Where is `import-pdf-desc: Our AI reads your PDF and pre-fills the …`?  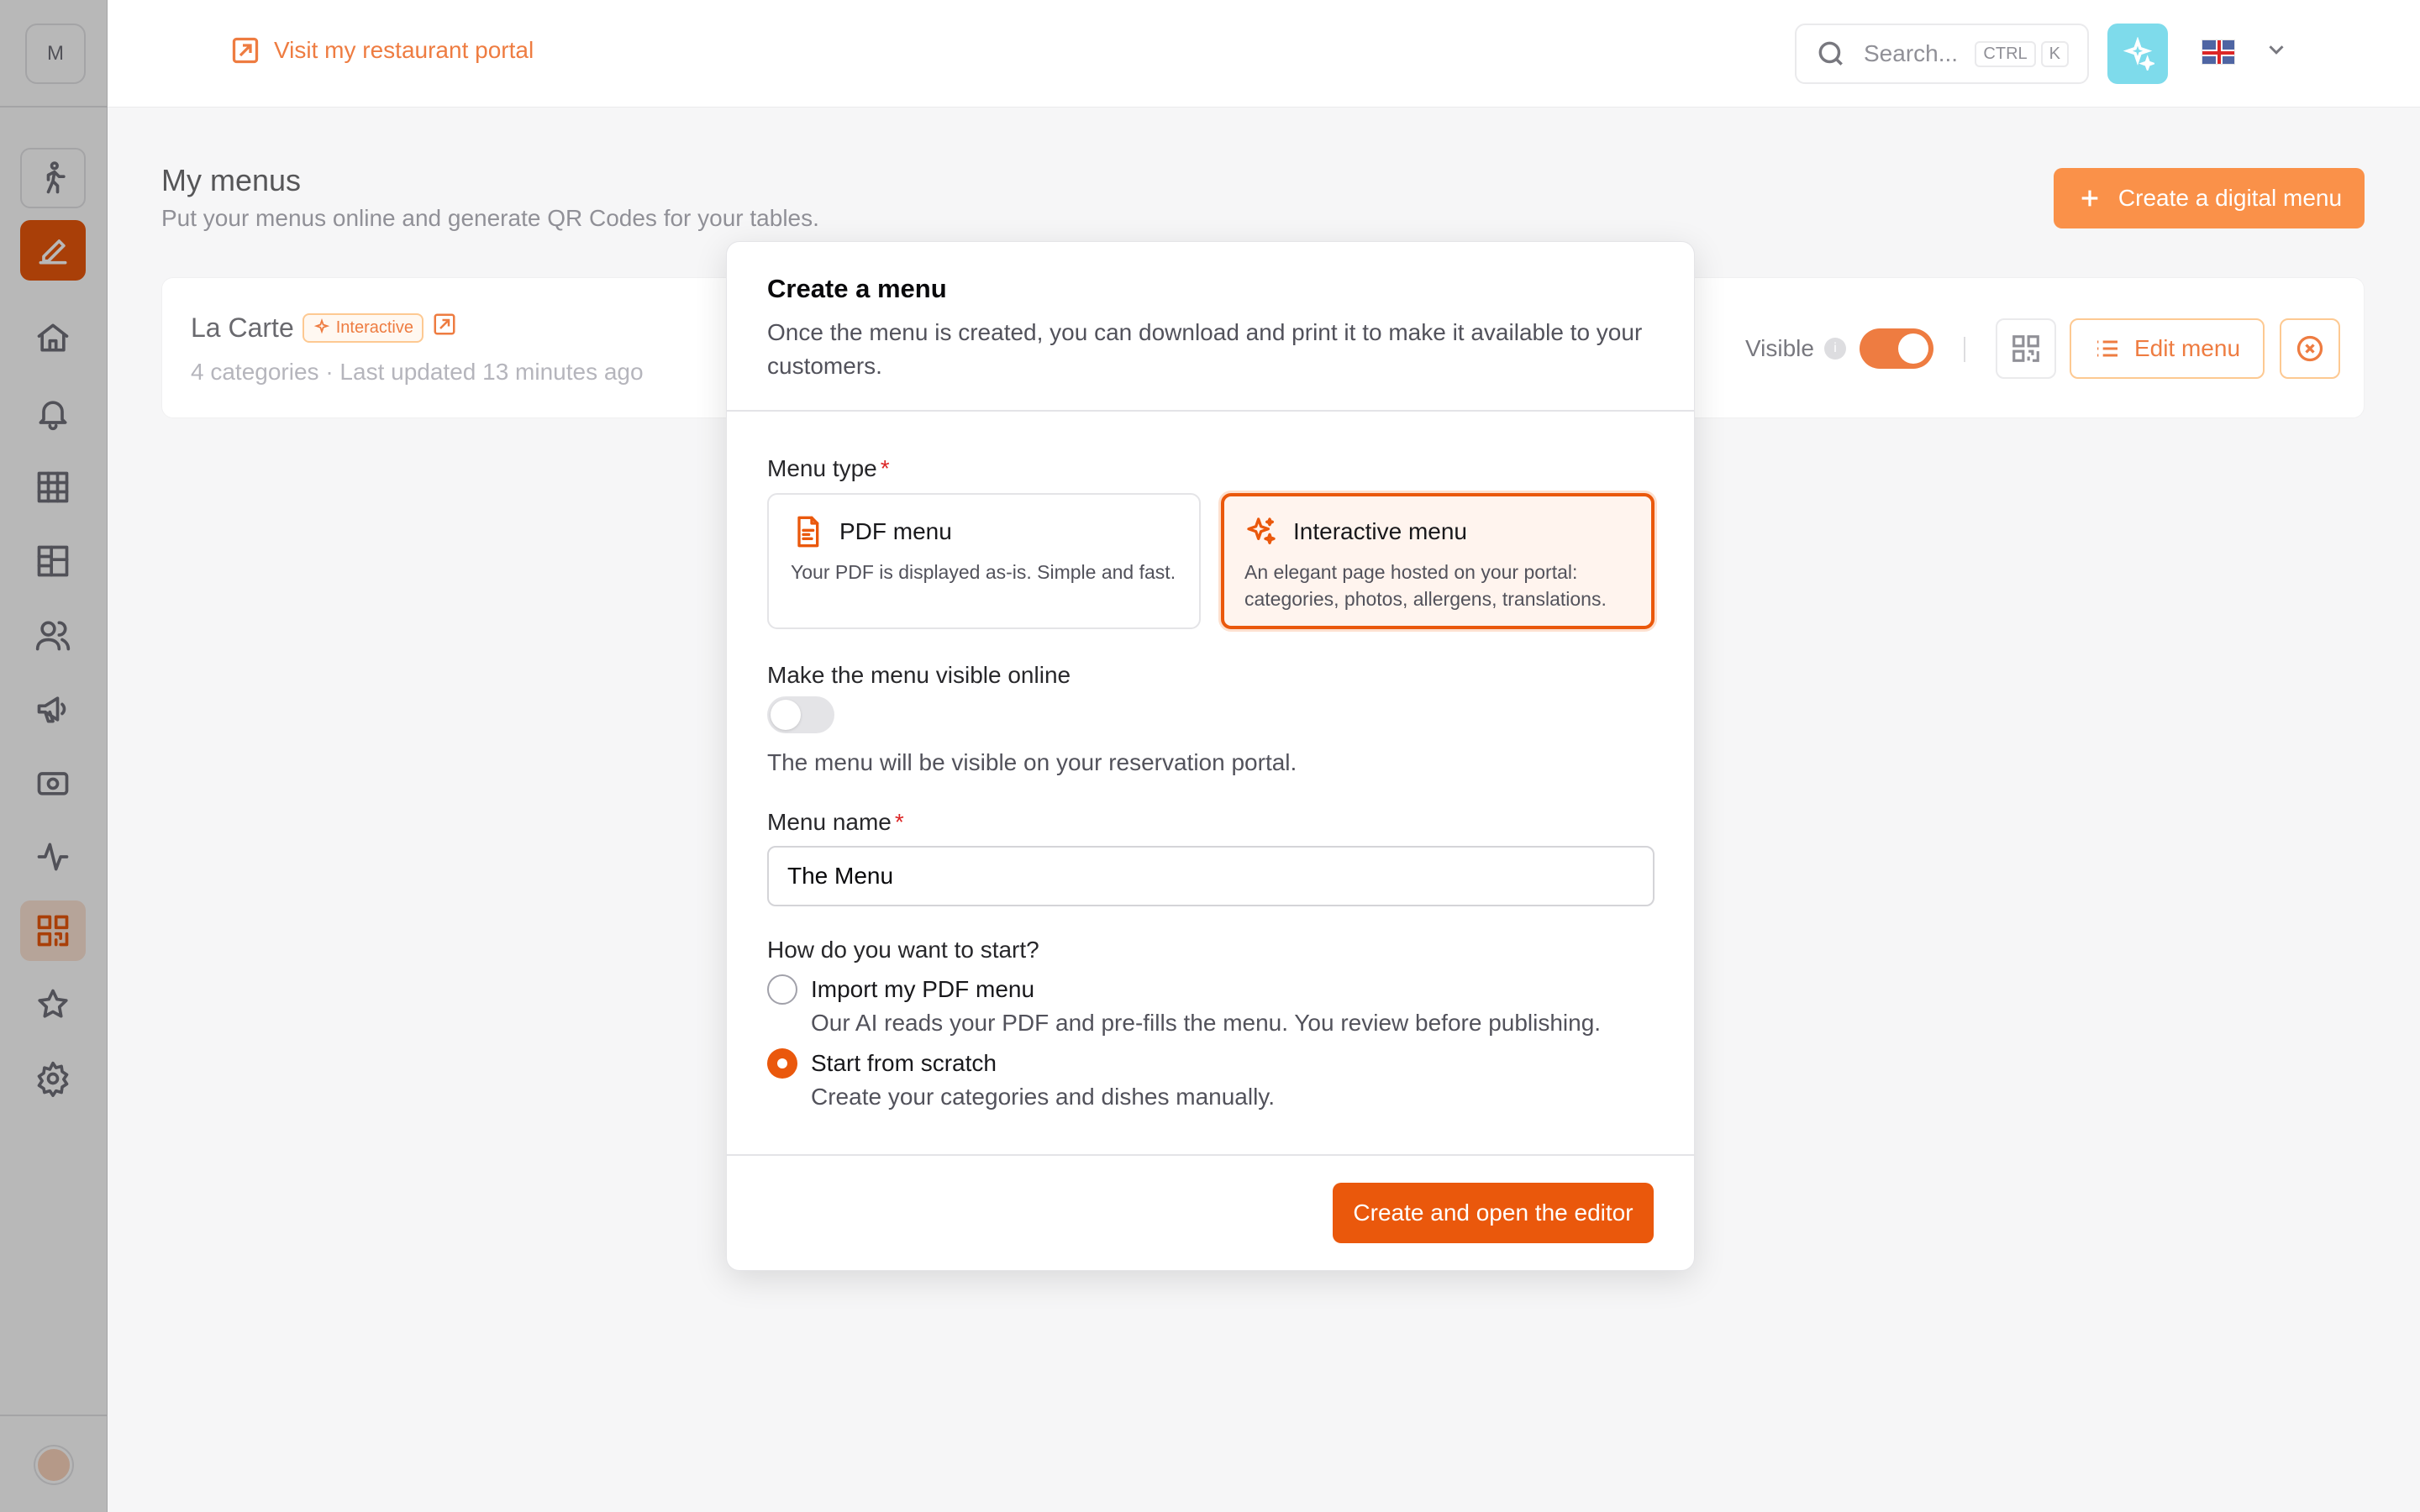
import-pdf-desc: Our AI reads your PDF and pre-fills the … is located at coordinates (1206, 1023).